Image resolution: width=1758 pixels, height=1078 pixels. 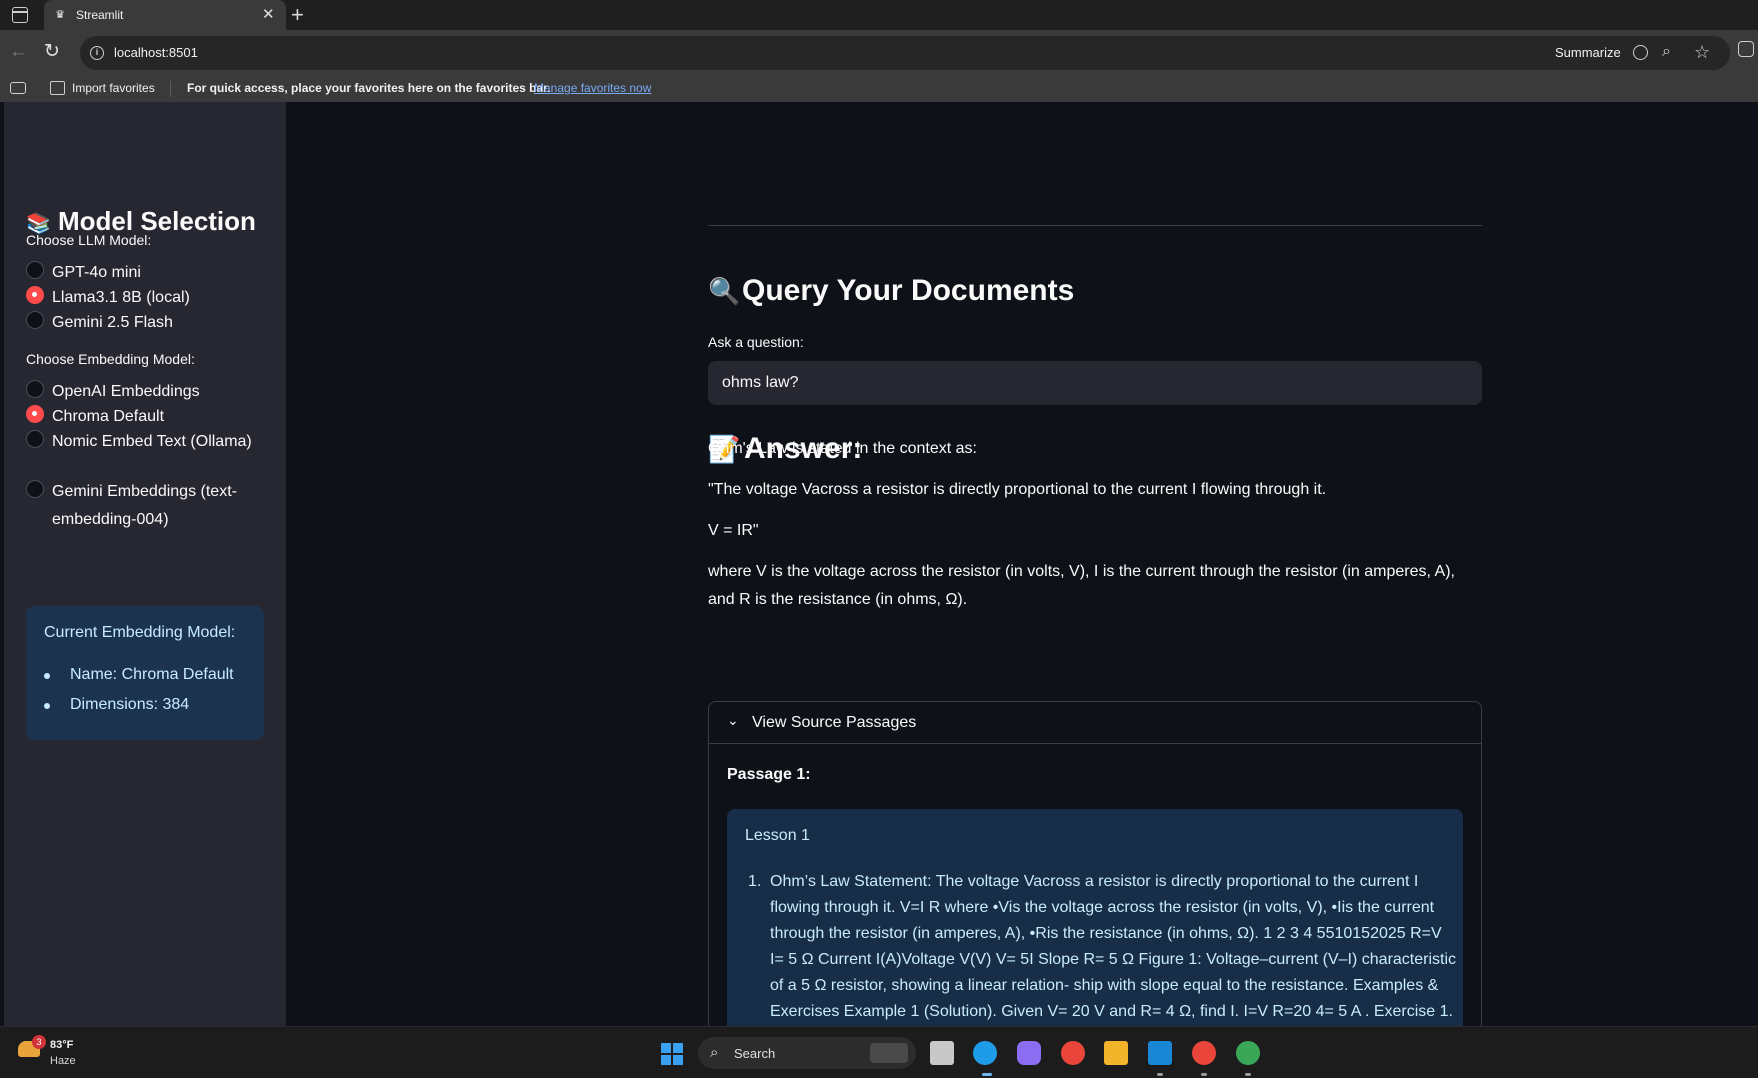 I want to click on manage-favorites-link: Manage favorites now, so click(x=592, y=88).